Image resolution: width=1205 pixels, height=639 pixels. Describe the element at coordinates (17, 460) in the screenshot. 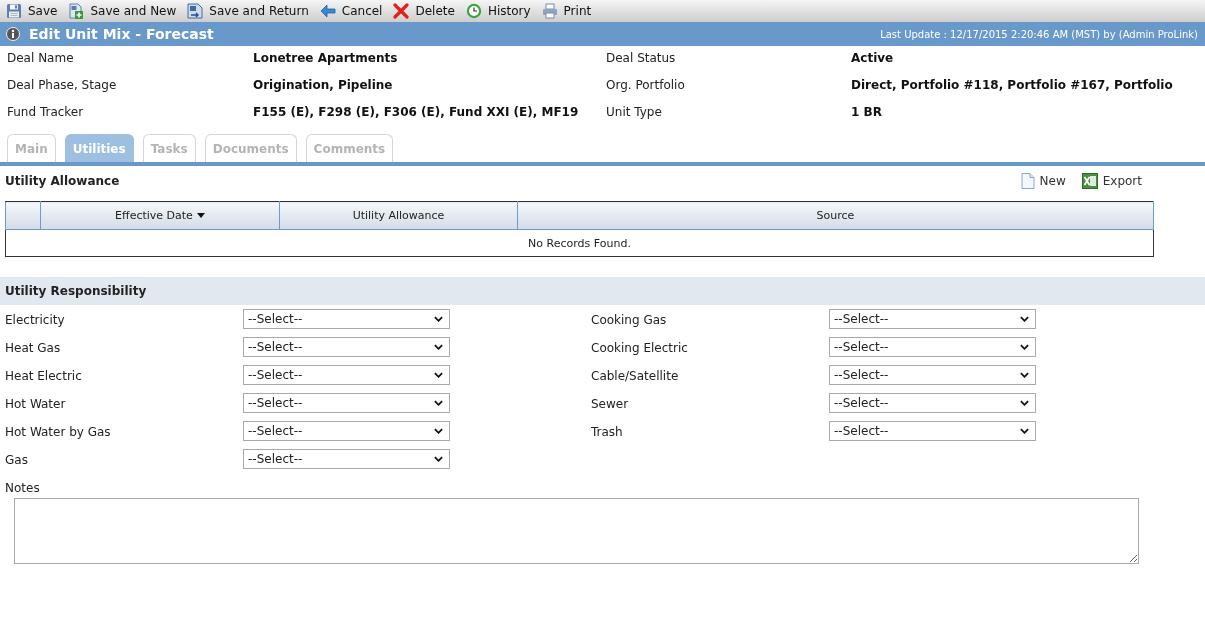

I see `field-label: Gas` at that location.